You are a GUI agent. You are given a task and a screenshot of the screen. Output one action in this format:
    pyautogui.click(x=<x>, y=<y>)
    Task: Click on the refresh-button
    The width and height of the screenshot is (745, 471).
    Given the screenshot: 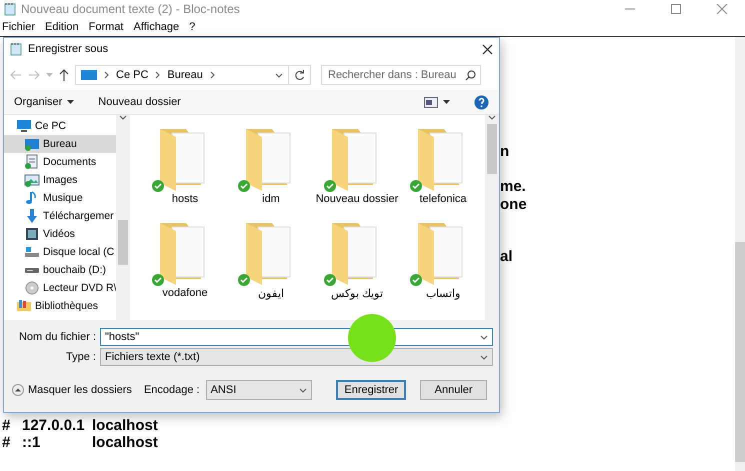 What is the action you would take?
    pyautogui.click(x=300, y=75)
    